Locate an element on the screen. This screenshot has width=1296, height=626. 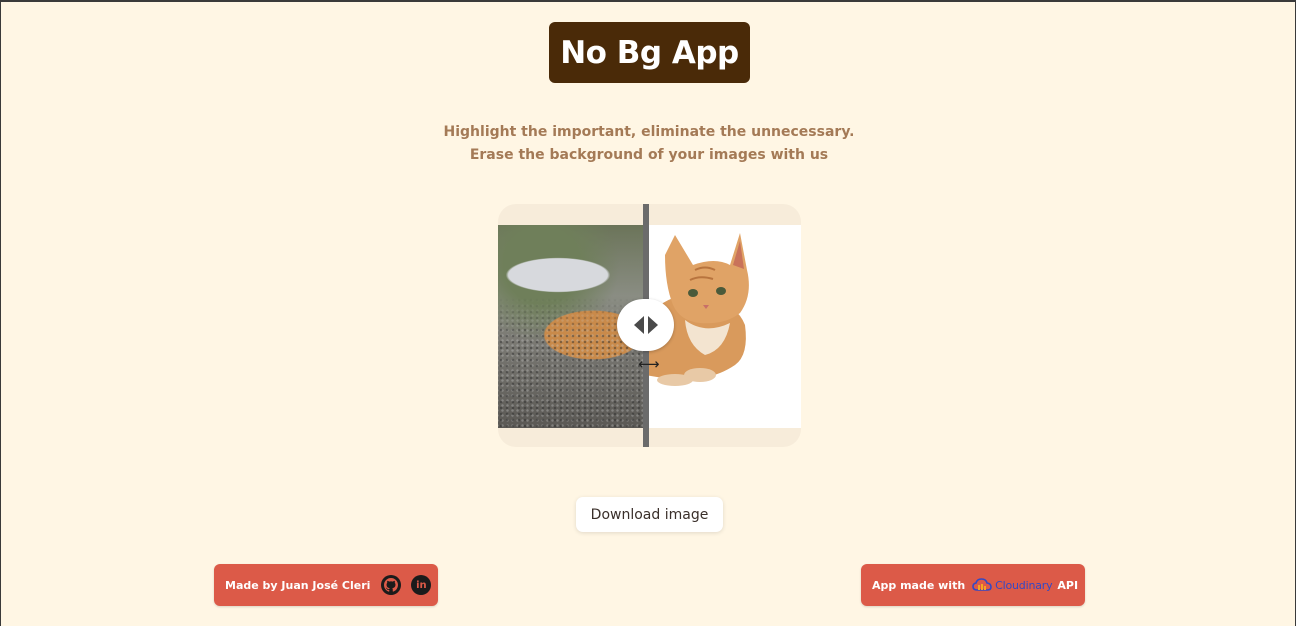
arrow-left-icon is located at coordinates (638, 325).